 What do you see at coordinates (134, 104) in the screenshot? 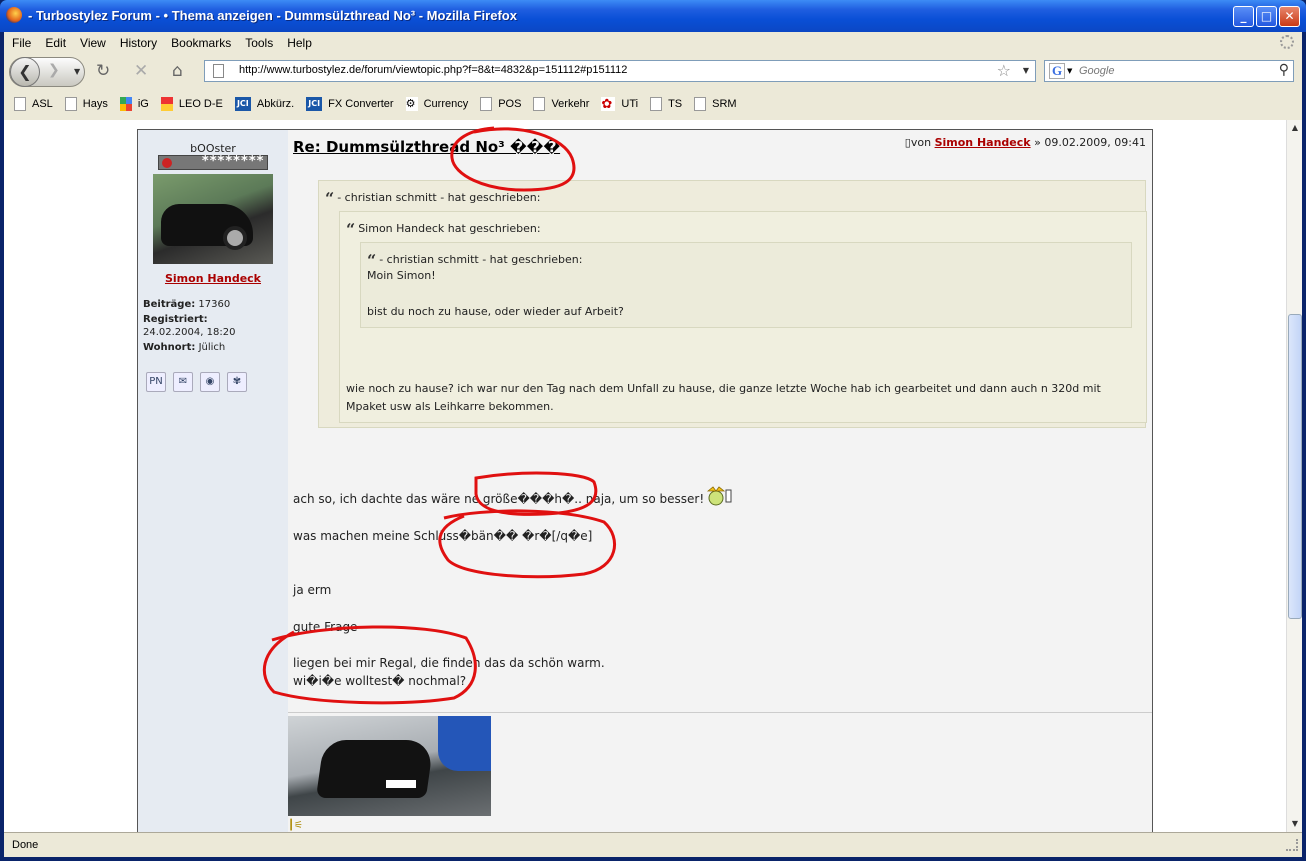
I see `bookmark-ig: iG` at bounding box center [134, 104].